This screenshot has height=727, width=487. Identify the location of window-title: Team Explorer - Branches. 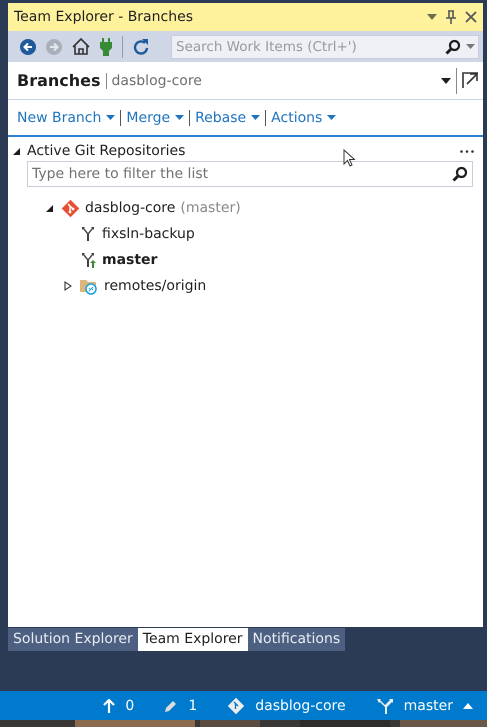
(104, 17).